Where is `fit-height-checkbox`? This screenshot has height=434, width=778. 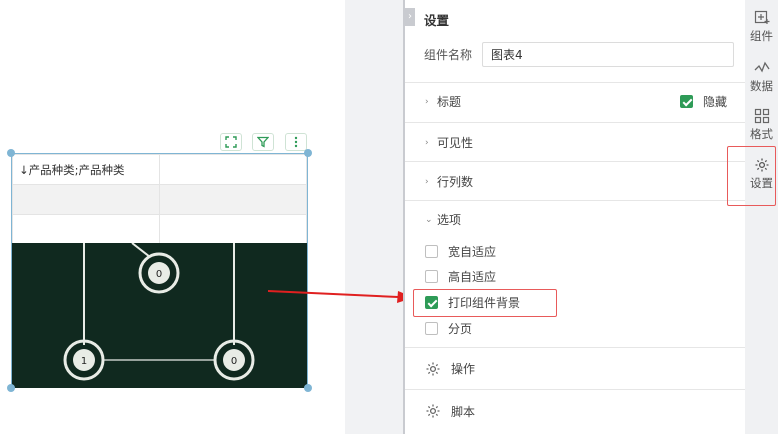 fit-height-checkbox is located at coordinates (431, 276).